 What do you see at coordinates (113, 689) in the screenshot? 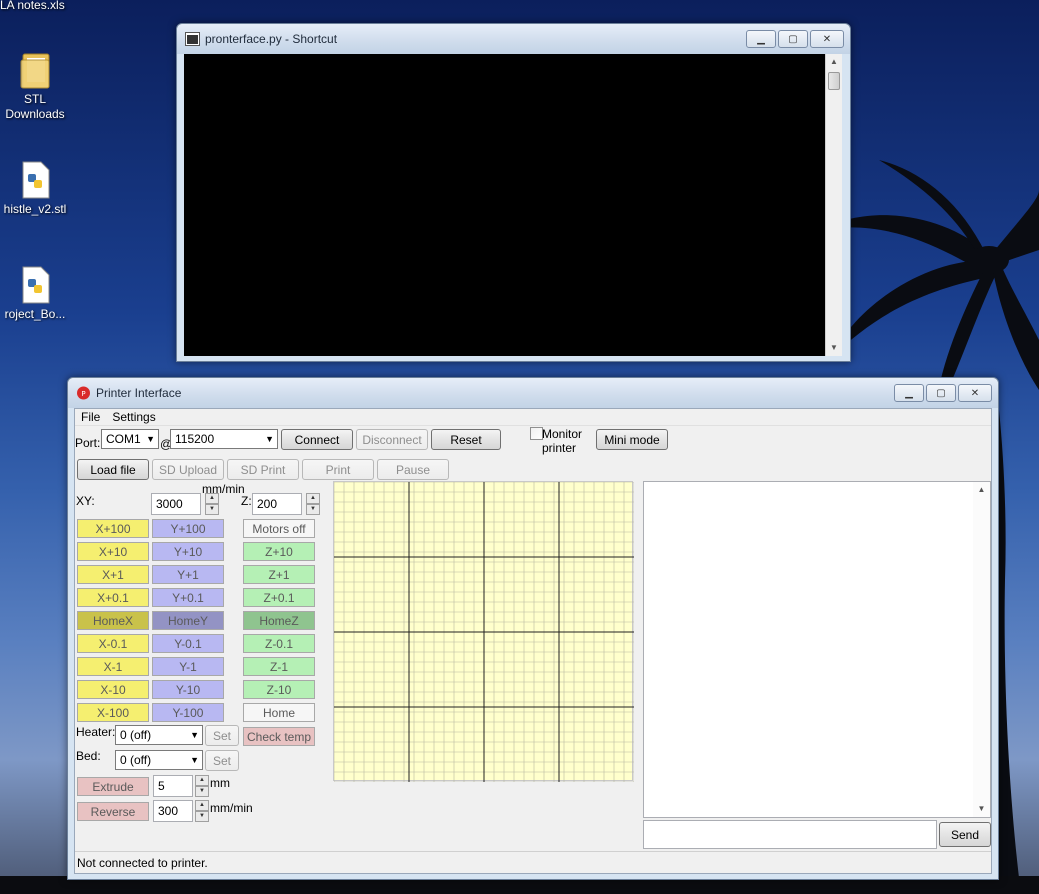
I see `x-jog-button: X-10` at bounding box center [113, 689].